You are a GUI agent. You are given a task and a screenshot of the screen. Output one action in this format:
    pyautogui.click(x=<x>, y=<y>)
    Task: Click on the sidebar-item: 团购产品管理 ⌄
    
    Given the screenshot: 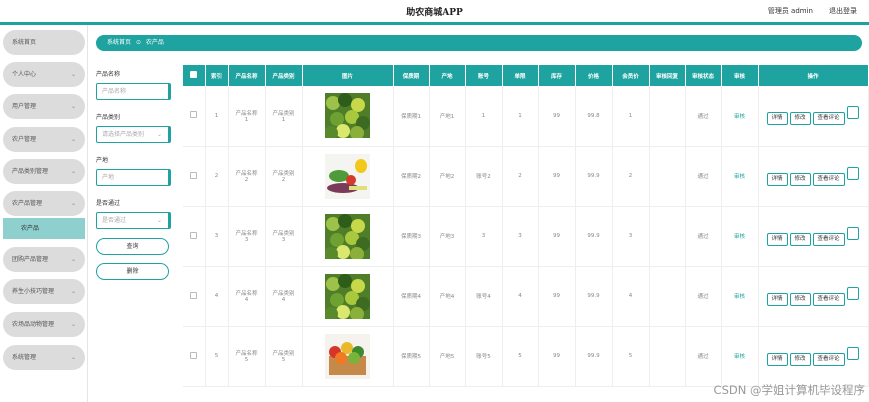 What is the action you would take?
    pyautogui.click(x=44, y=259)
    